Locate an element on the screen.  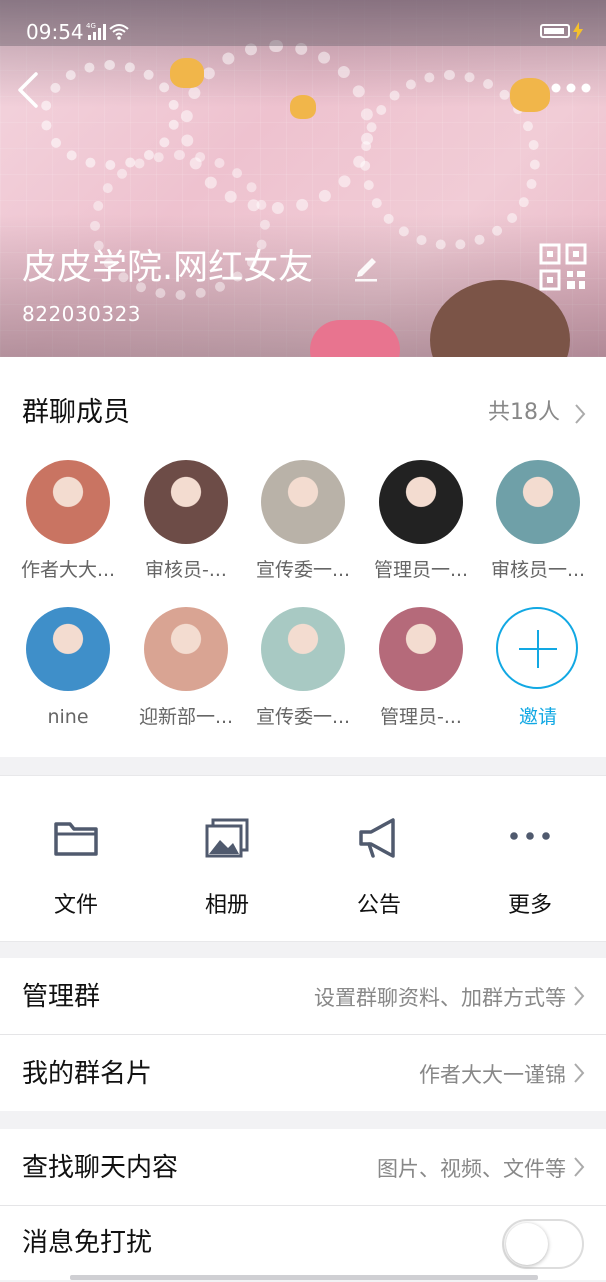
wifi-icon is located at coordinates (119, 32).